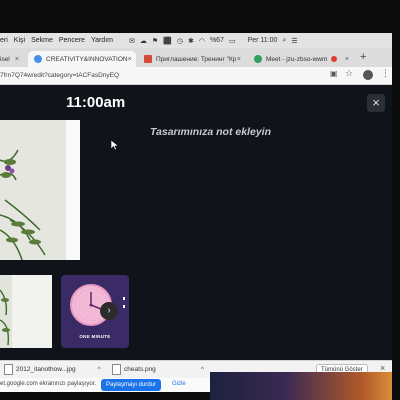 This screenshot has height=400, width=400. Describe the element at coordinates (284, 41) in the screenshot. I see `search-icon: ⌕` at that location.